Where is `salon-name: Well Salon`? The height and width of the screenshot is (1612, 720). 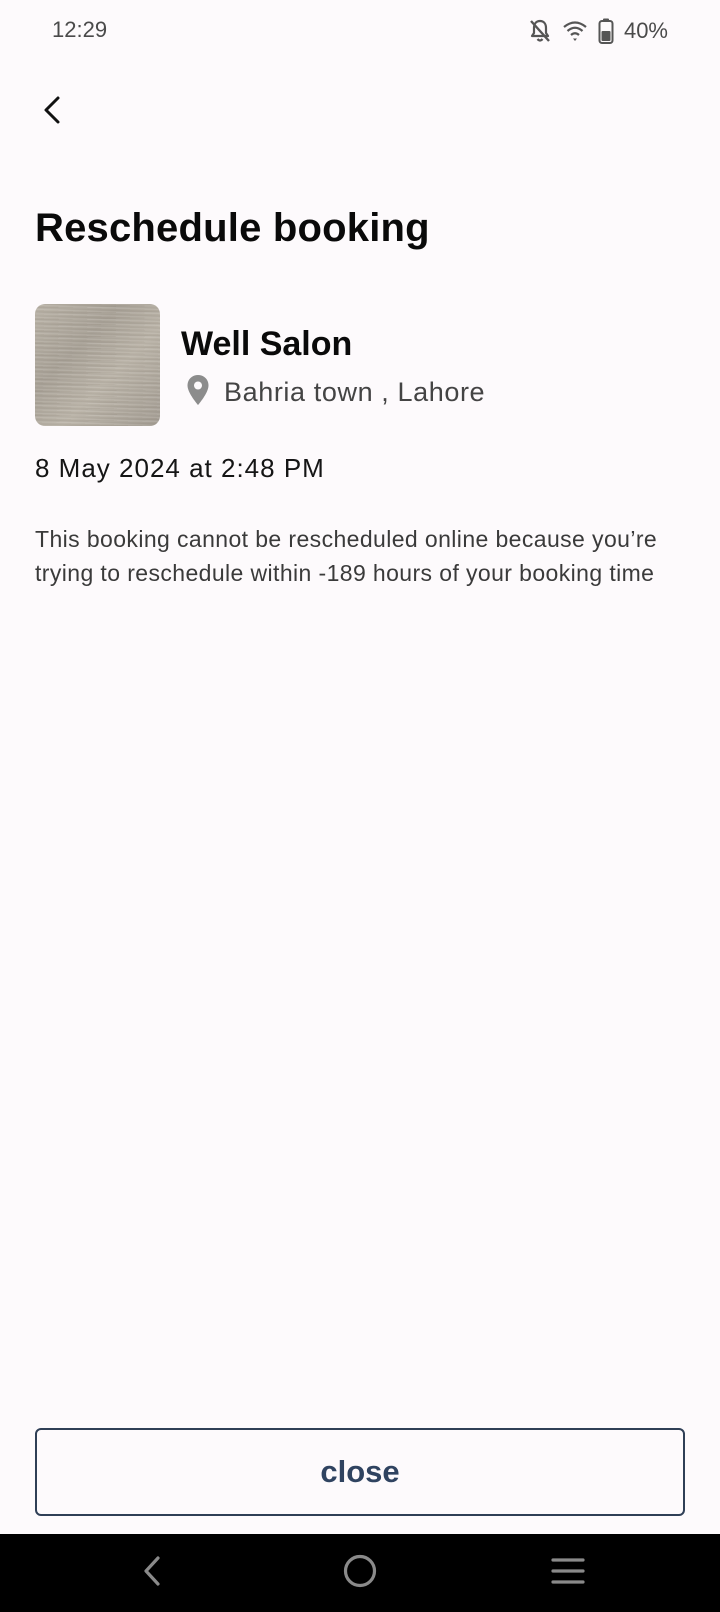 salon-name: Well Salon is located at coordinates (267, 344).